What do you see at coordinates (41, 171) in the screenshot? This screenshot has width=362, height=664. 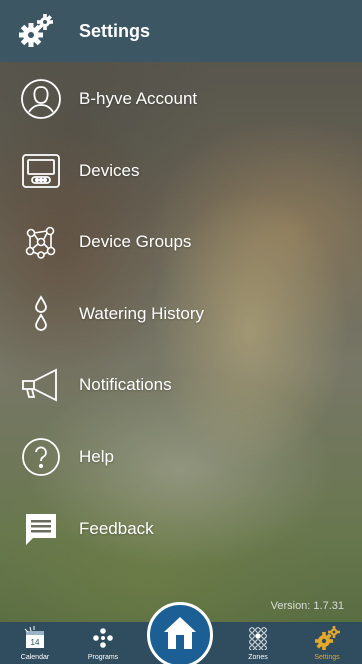 I see `controller-device-icon` at bounding box center [41, 171].